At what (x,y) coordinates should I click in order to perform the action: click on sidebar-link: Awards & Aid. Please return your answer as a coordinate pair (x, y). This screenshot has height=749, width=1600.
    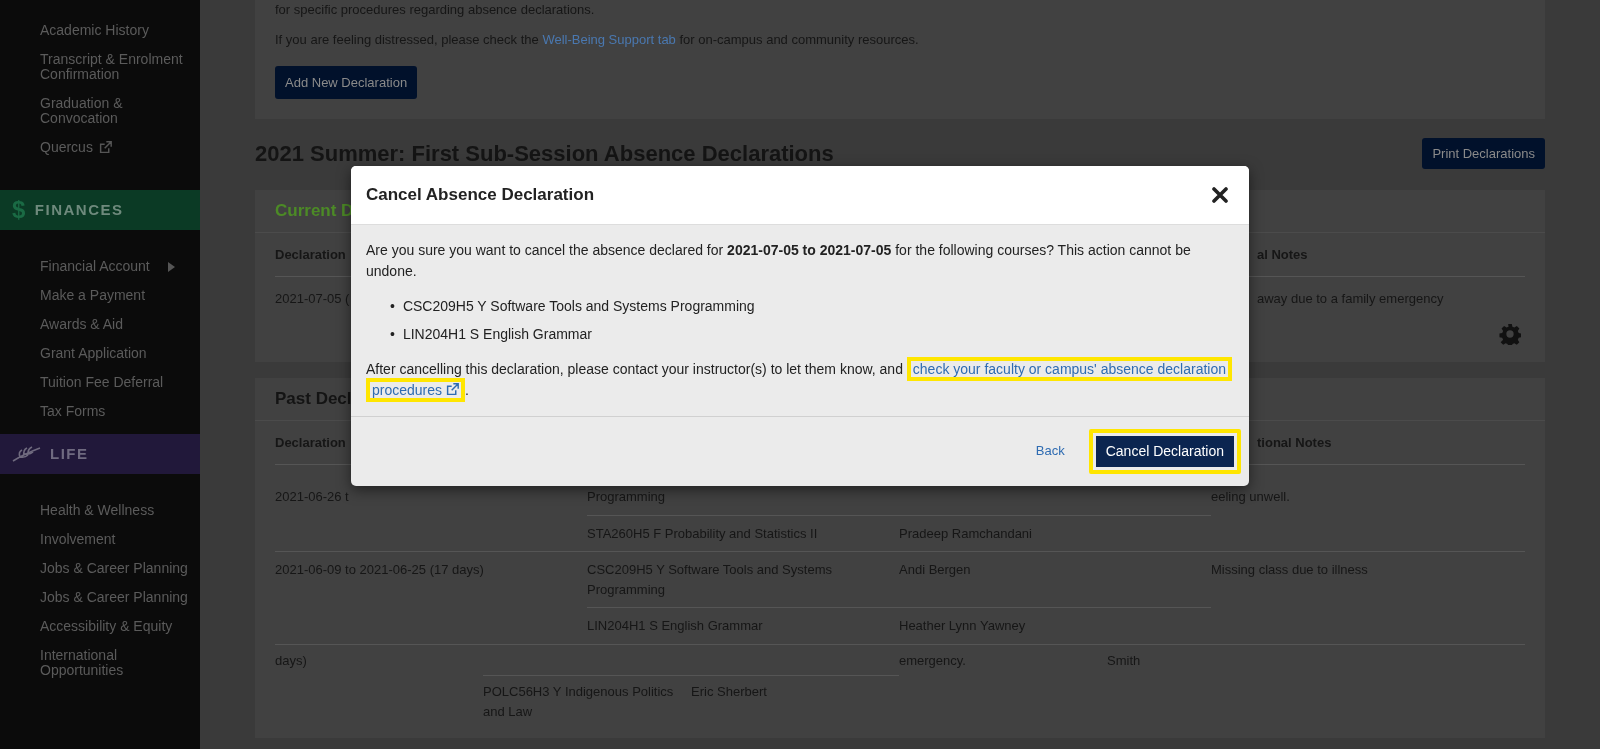
    Looking at the image, I should click on (97, 324).